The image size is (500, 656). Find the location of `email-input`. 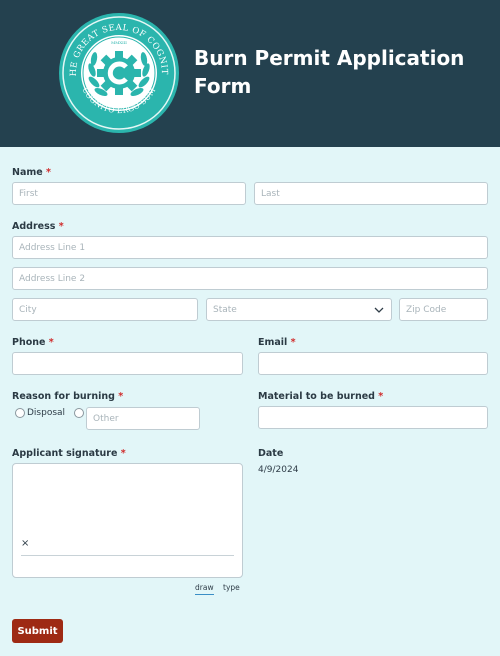

email-input is located at coordinates (373, 363).